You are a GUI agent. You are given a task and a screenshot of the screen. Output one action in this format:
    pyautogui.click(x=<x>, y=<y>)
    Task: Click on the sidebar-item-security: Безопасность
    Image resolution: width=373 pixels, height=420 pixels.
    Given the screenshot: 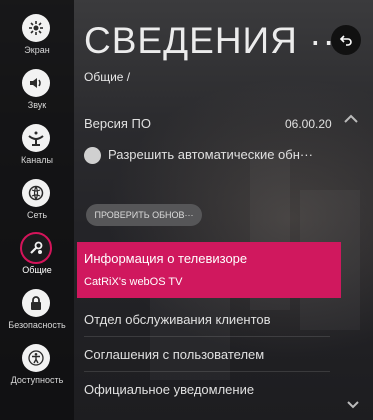 What is the action you would take?
    pyautogui.click(x=37, y=316)
    